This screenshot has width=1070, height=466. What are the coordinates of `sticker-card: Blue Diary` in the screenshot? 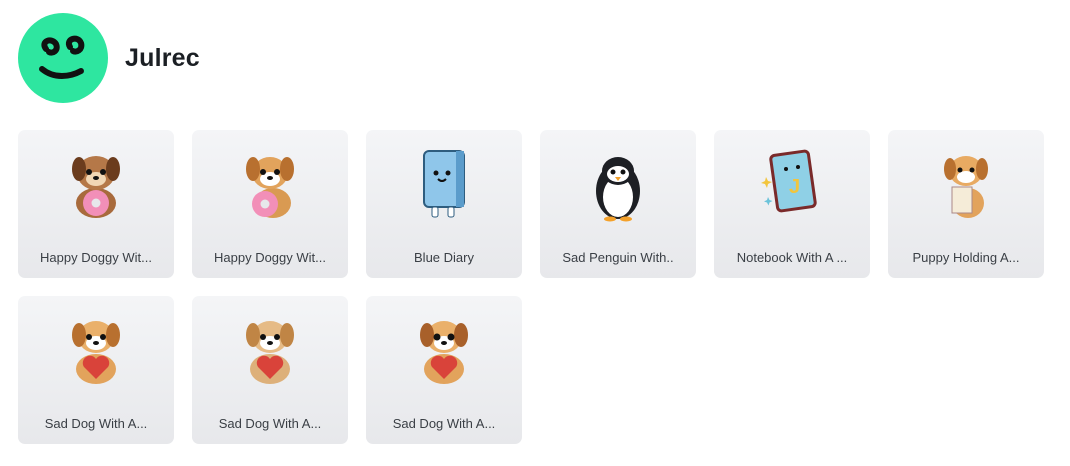 It's located at (444, 204).